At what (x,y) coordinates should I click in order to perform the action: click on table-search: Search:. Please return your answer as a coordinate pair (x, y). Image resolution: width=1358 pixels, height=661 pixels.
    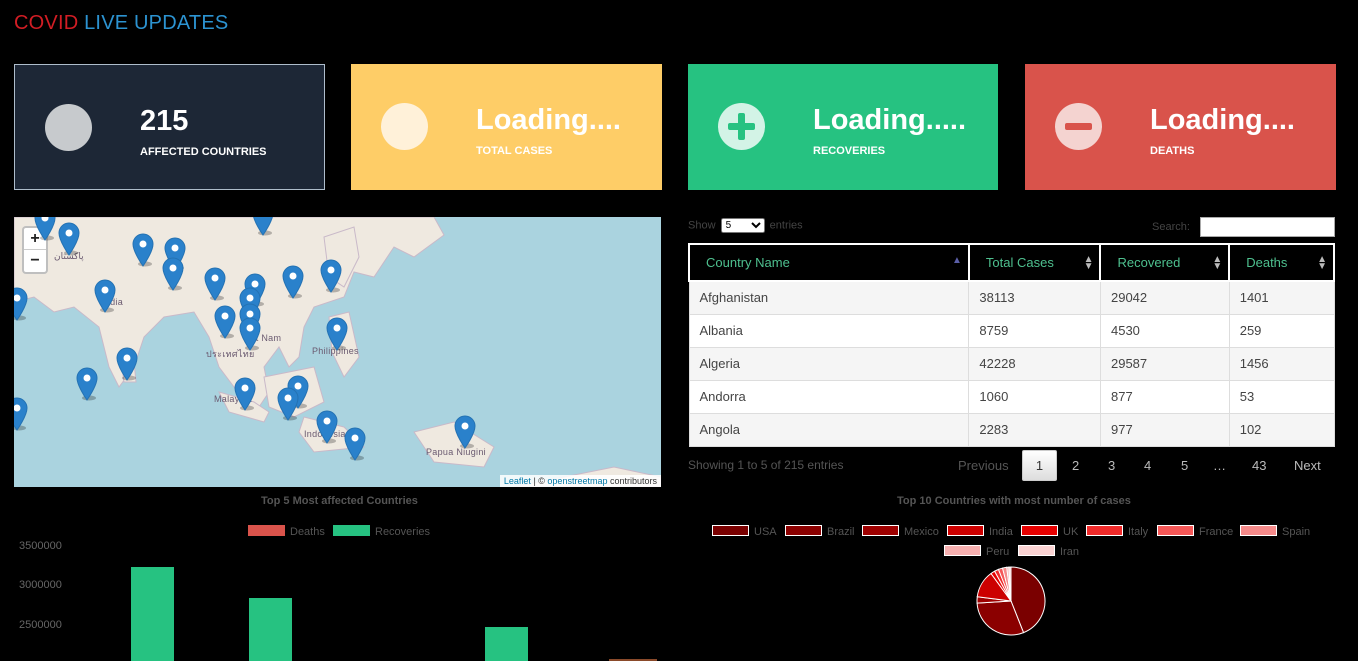
    Looking at the image, I should click on (1243, 227).